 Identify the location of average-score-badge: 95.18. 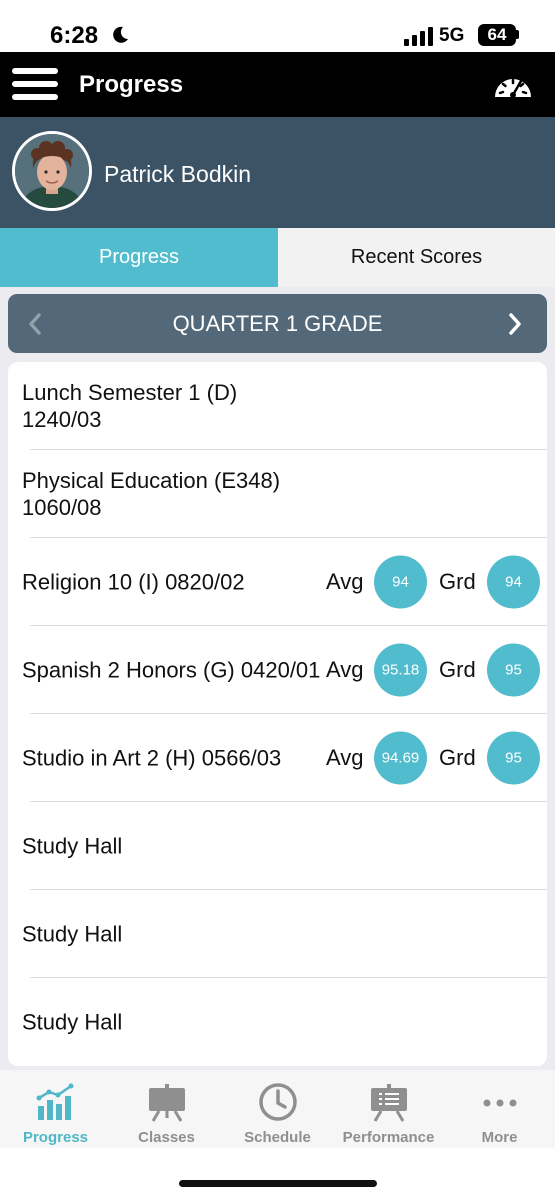
(400, 670).